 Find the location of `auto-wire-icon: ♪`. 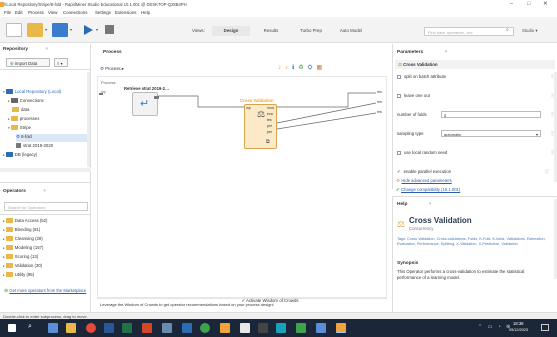

auto-wire-icon: ♪ is located at coordinates (281, 68).